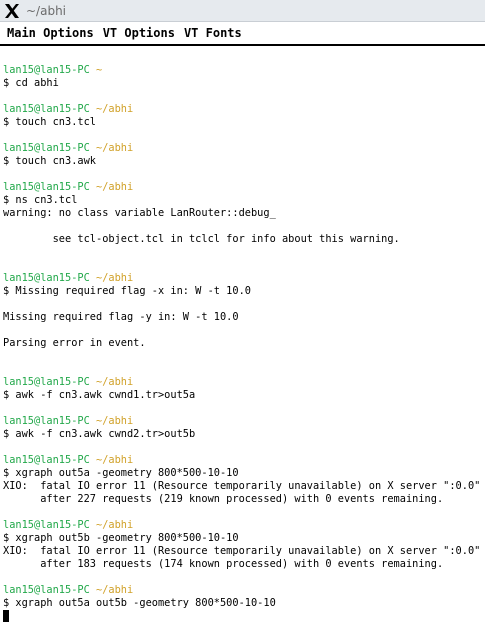 This screenshot has width=485, height=638. Describe the element at coordinates (40, 200) in the screenshot. I see `output-line: $ ns cn3.tcl` at that location.